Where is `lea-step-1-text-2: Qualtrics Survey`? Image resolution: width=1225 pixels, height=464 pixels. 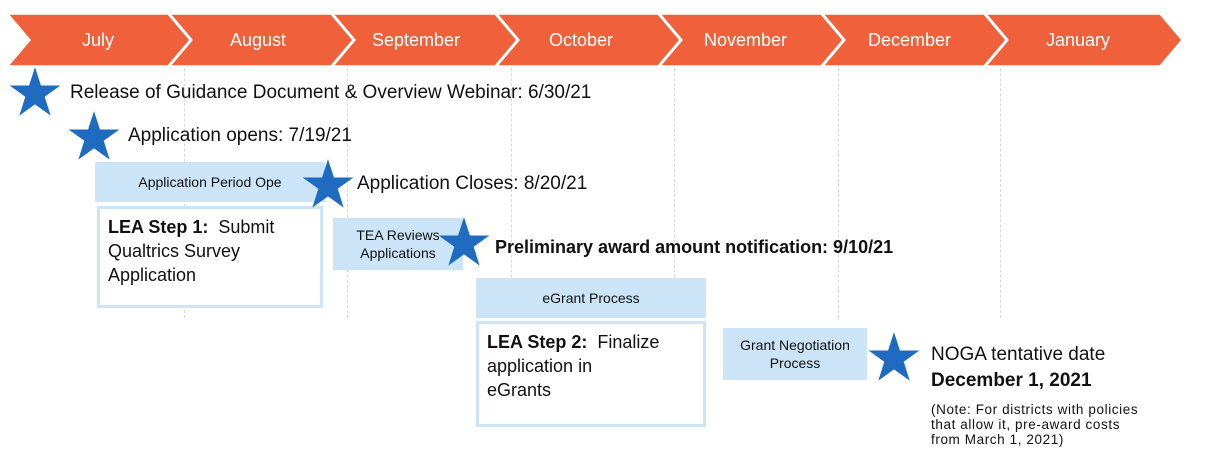 lea-step-1-text-2: Qualtrics Survey is located at coordinates (174, 251).